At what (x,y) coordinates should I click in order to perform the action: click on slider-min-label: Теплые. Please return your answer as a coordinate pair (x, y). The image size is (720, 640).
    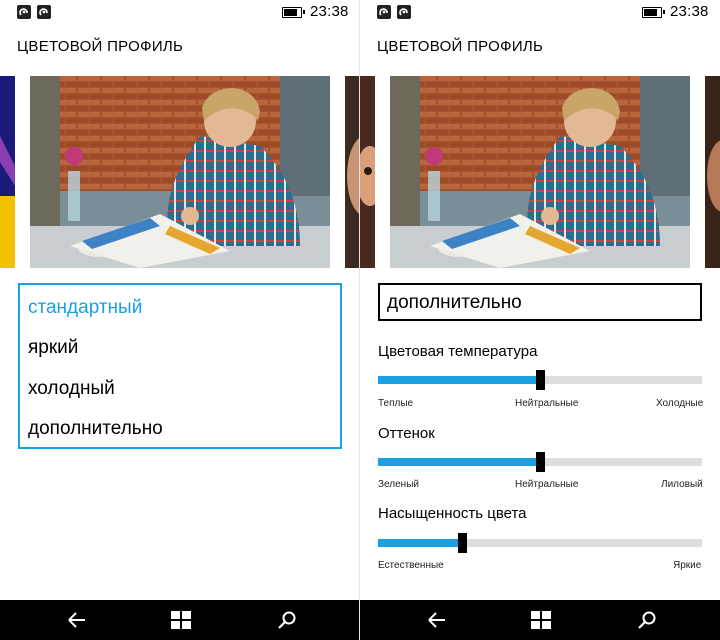
    Looking at the image, I should click on (396, 403).